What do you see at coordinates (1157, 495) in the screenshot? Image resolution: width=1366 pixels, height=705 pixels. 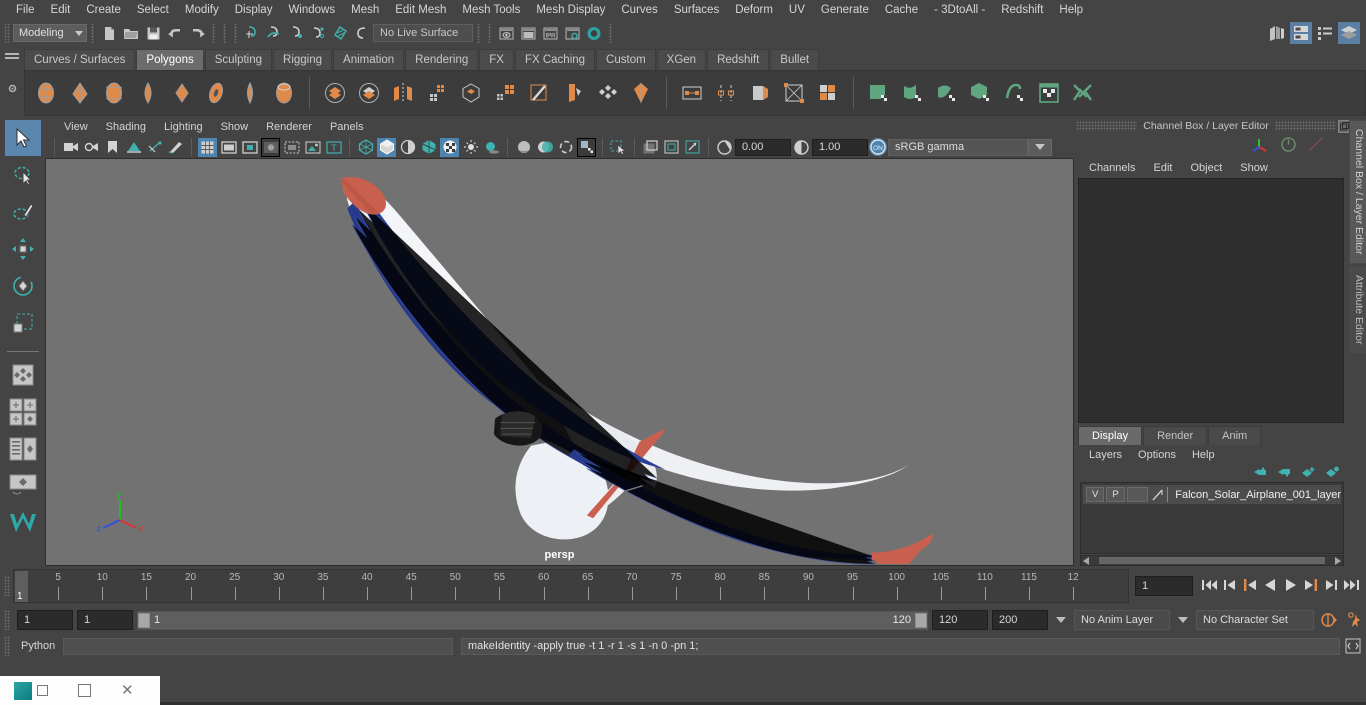 I see `layer-color-swatch-icon` at bounding box center [1157, 495].